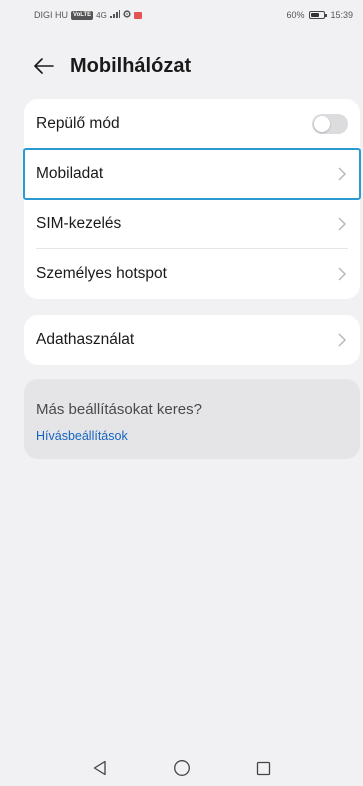 The height and width of the screenshot is (786, 363). Describe the element at coordinates (192, 224) in the screenshot. I see `sim-management-row: SIM-kezelés` at that location.